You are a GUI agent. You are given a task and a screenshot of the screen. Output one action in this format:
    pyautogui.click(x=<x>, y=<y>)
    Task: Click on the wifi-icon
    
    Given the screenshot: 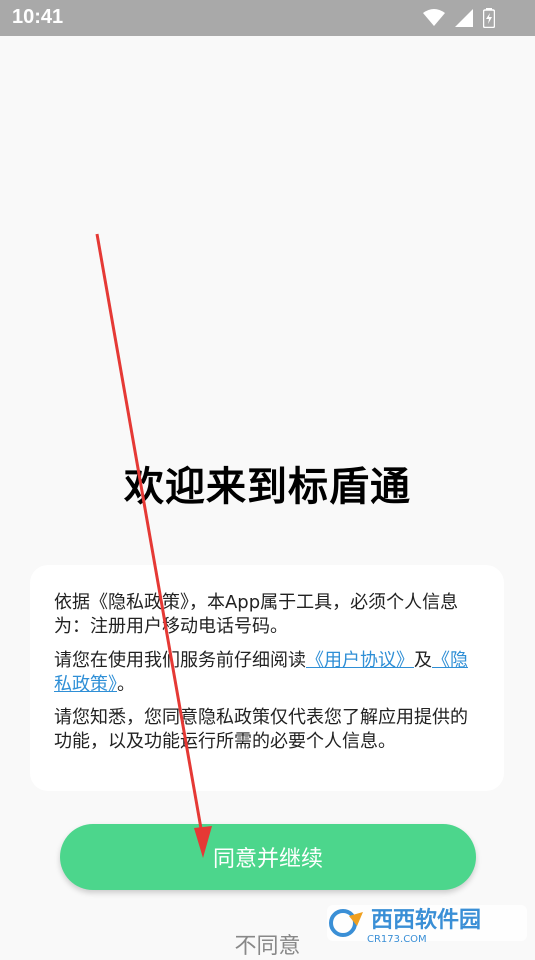 What is the action you would take?
    pyautogui.click(x=434, y=17)
    